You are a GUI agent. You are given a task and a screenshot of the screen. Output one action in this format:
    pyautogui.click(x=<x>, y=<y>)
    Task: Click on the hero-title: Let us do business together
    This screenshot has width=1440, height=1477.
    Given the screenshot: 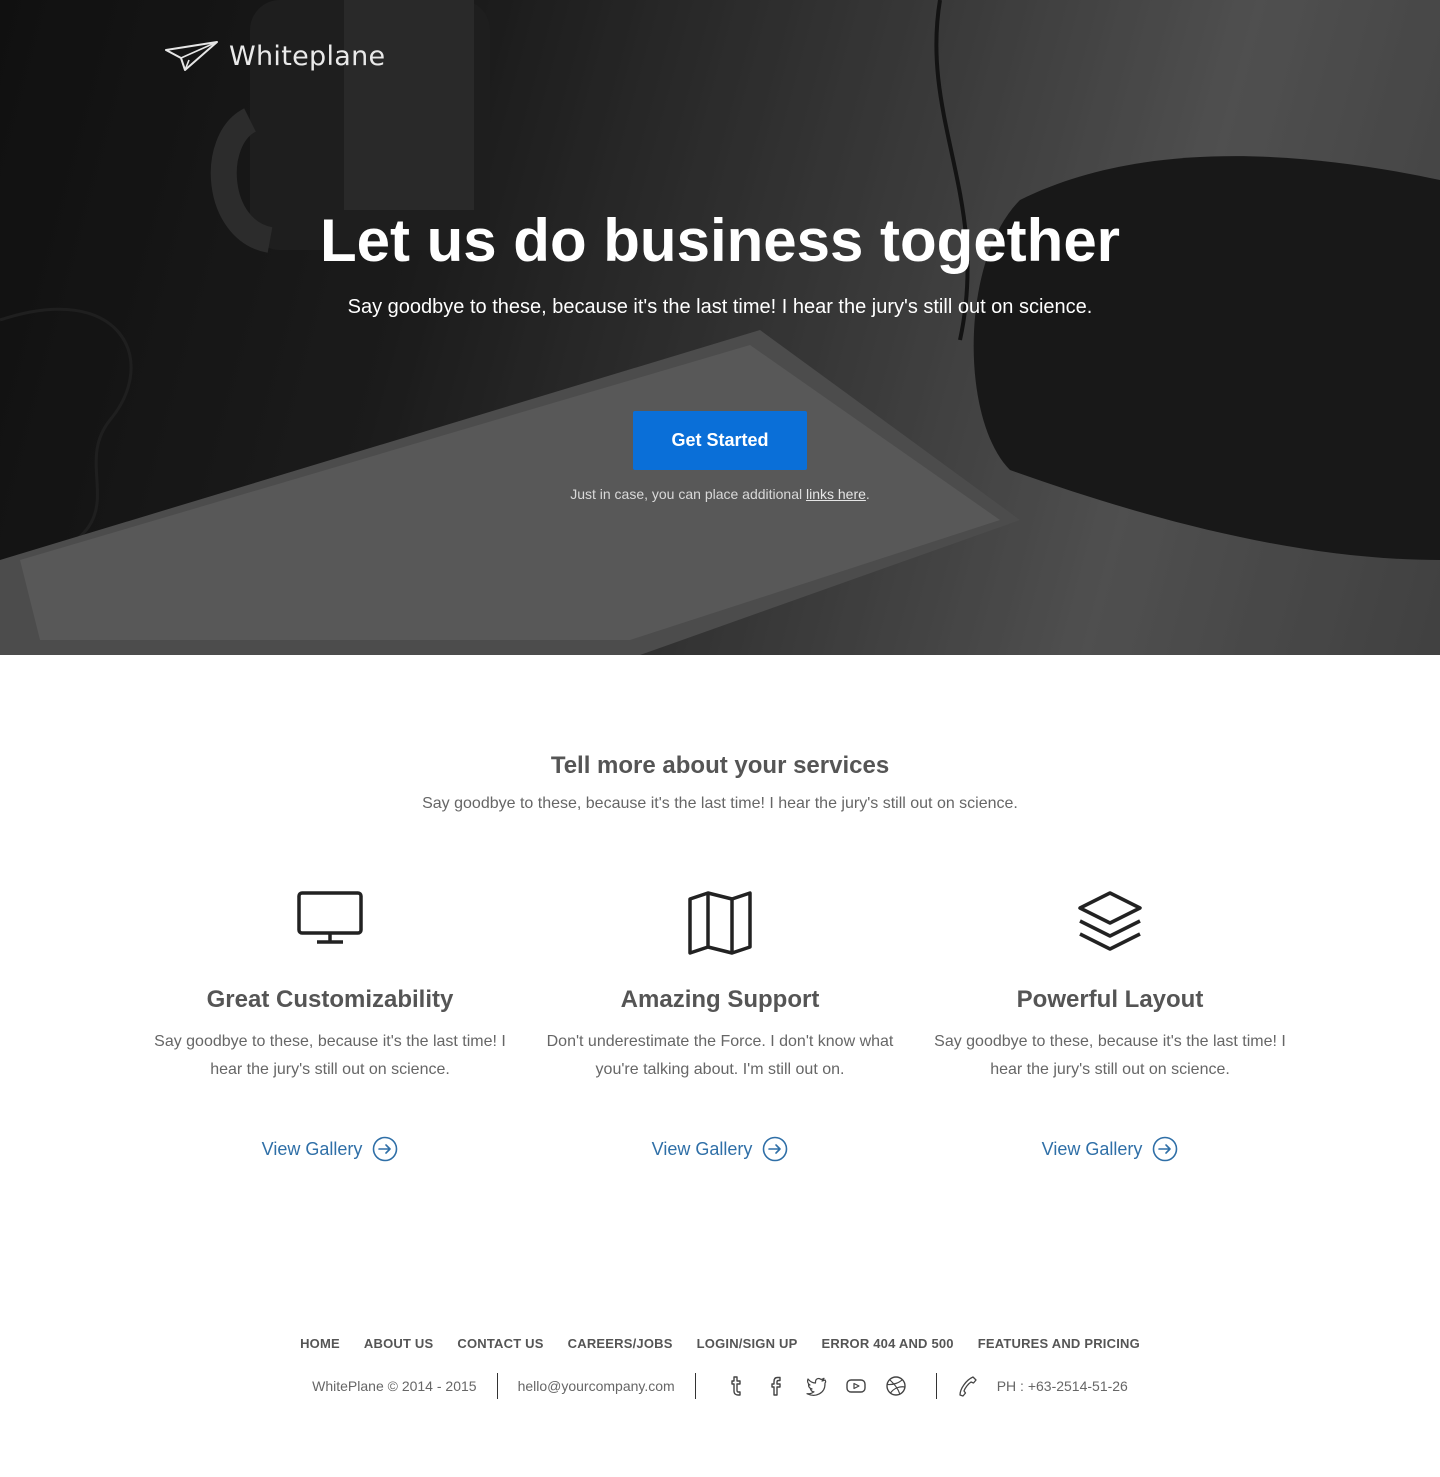 What is the action you would take?
    pyautogui.click(x=720, y=240)
    